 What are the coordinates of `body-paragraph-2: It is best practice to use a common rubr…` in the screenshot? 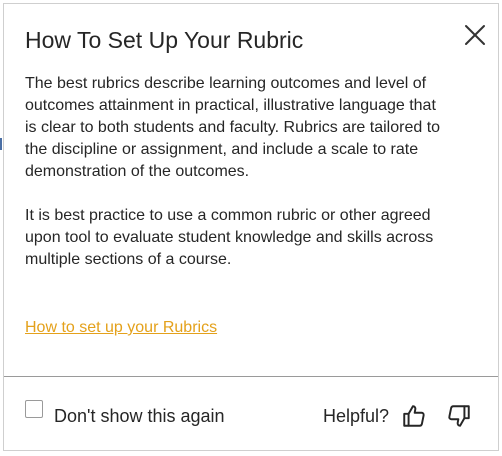 It's located at (229, 237).